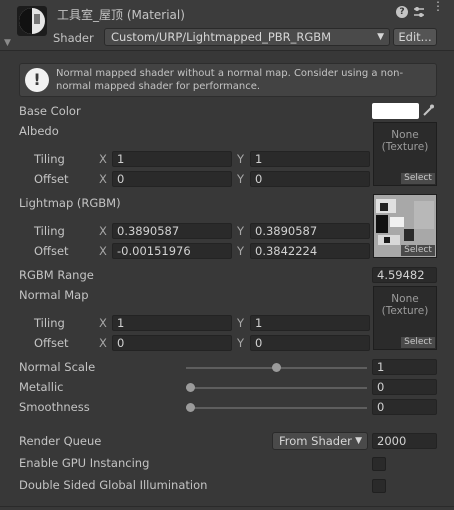 This screenshot has height=510, width=454. Describe the element at coordinates (103, 159) in the screenshot. I see `albedo-tiling-x-label: X` at that location.